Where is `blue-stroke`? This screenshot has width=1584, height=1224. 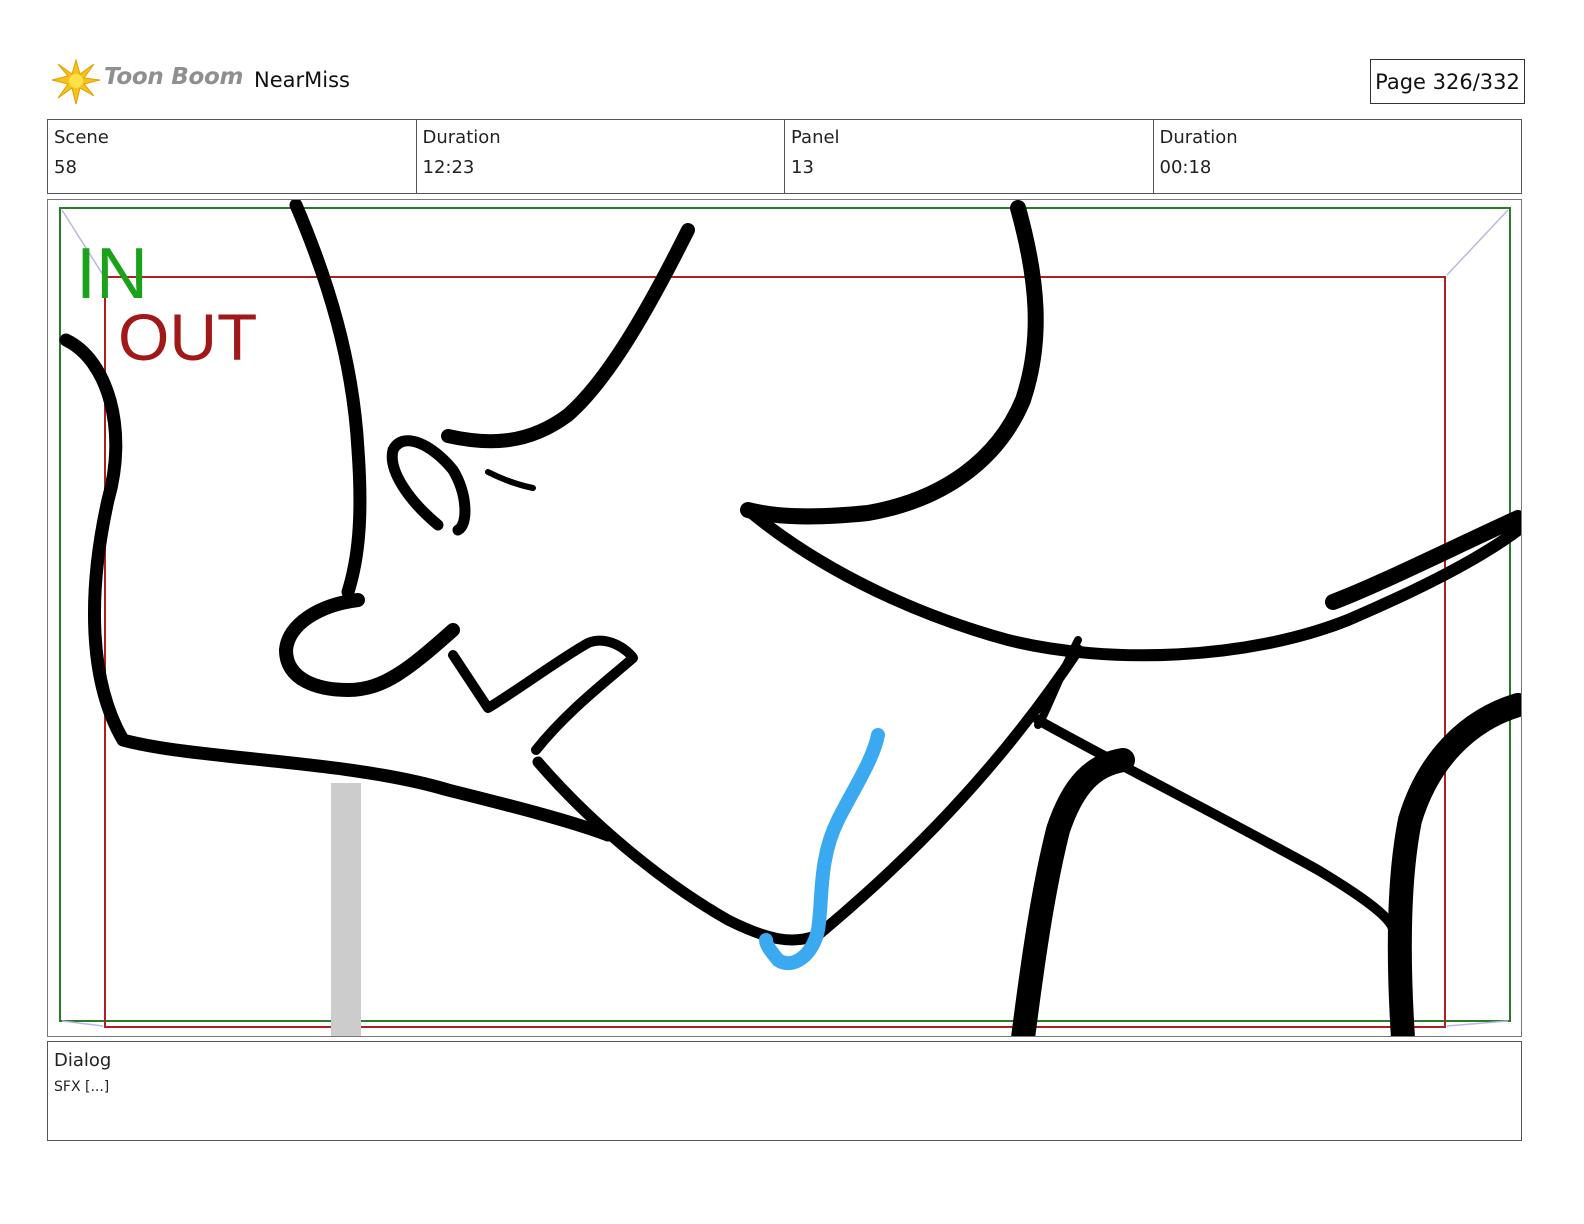
blue-stroke is located at coordinates (822, 849).